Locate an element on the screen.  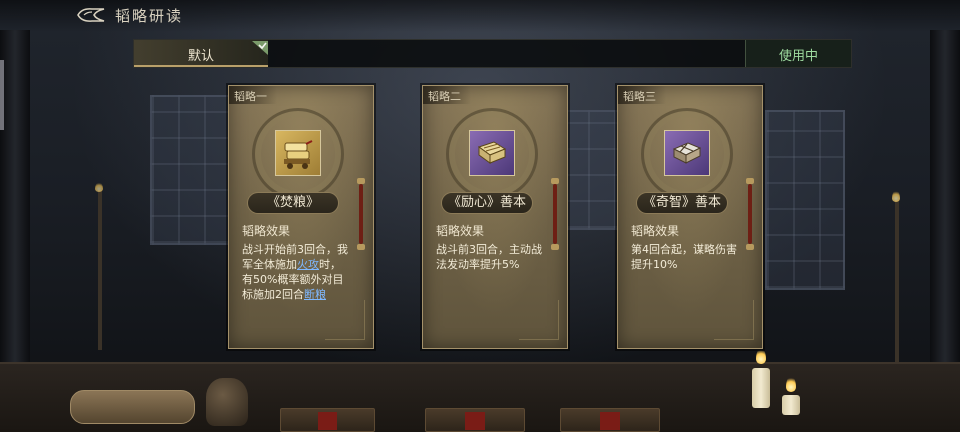
tab-default-scheme: 默认 is located at coordinates (201, 53).